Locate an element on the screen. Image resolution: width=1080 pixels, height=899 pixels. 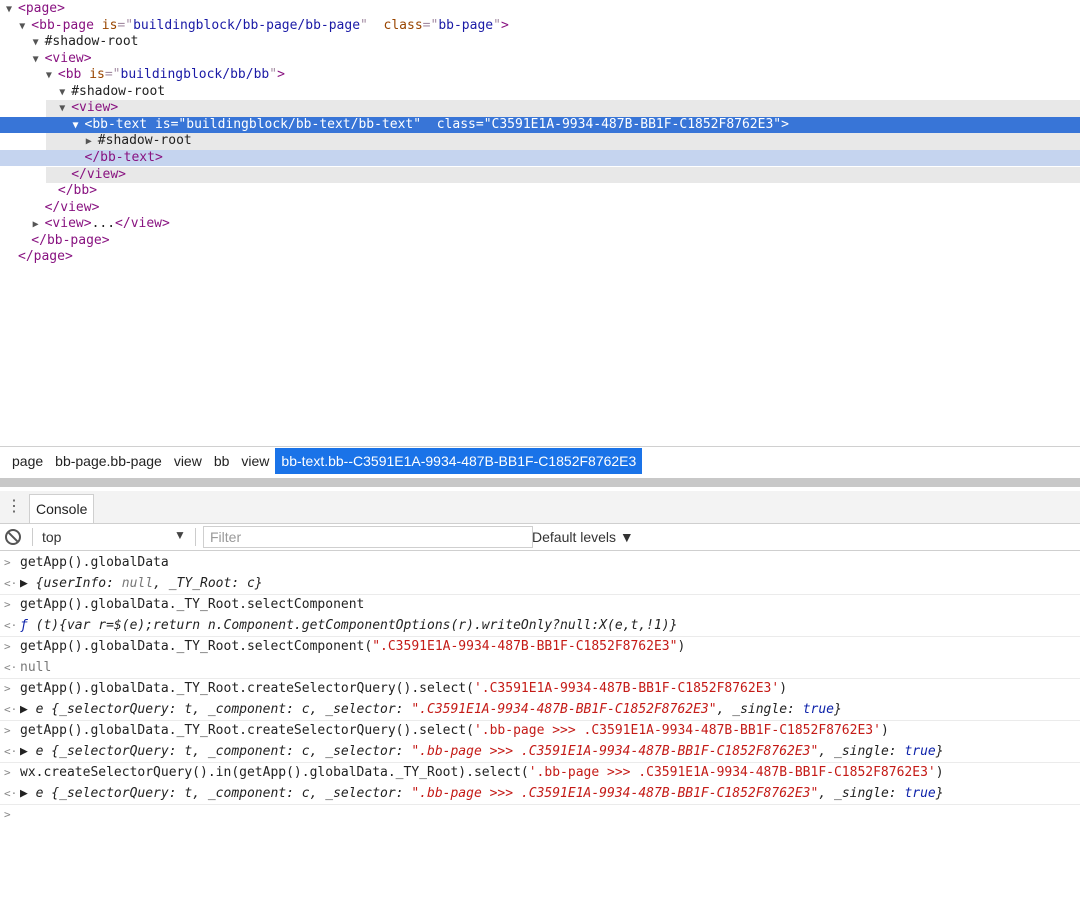
drawer-menu-icon: ⋮ is located at coordinates (14, 507).